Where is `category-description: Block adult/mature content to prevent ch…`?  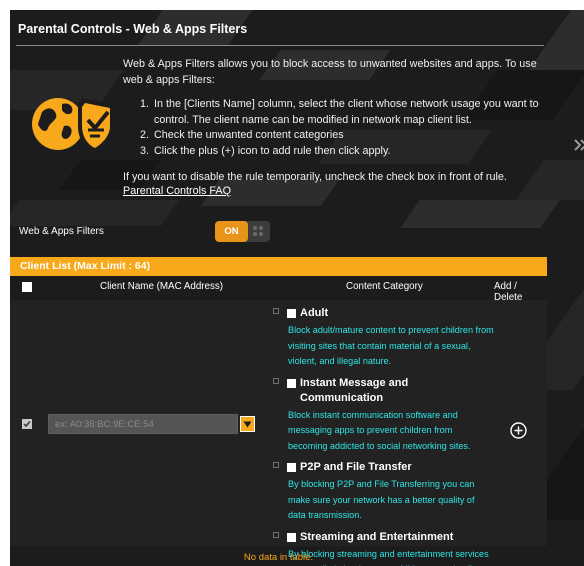 category-description: Block adult/mature content to prevent ch… is located at coordinates (391, 345).